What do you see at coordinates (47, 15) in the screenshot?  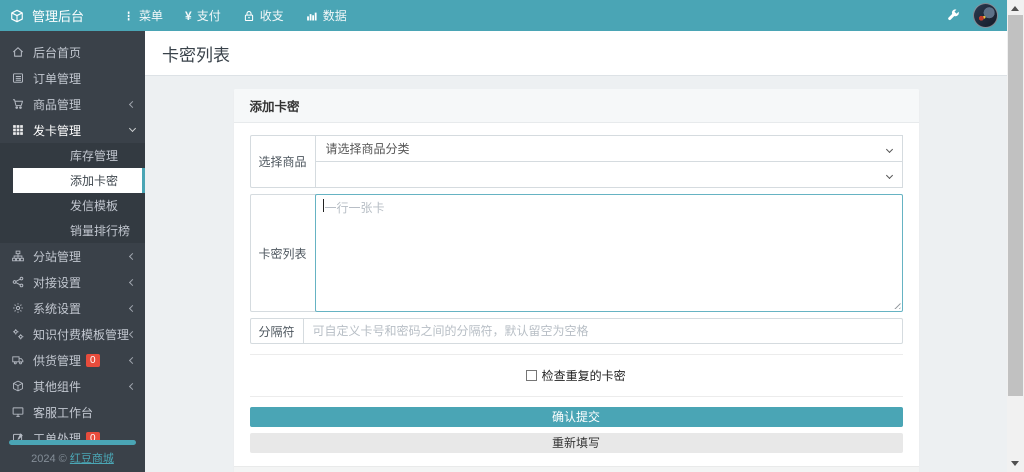 I see `brand: 管理后台` at bounding box center [47, 15].